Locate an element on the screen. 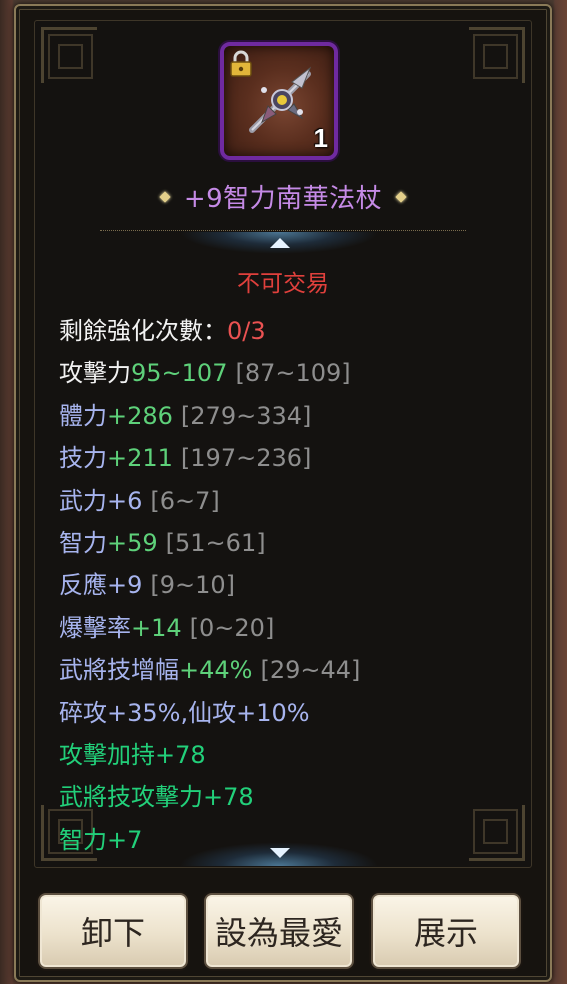  item-icon-slot: 1 is located at coordinates (279, 101).